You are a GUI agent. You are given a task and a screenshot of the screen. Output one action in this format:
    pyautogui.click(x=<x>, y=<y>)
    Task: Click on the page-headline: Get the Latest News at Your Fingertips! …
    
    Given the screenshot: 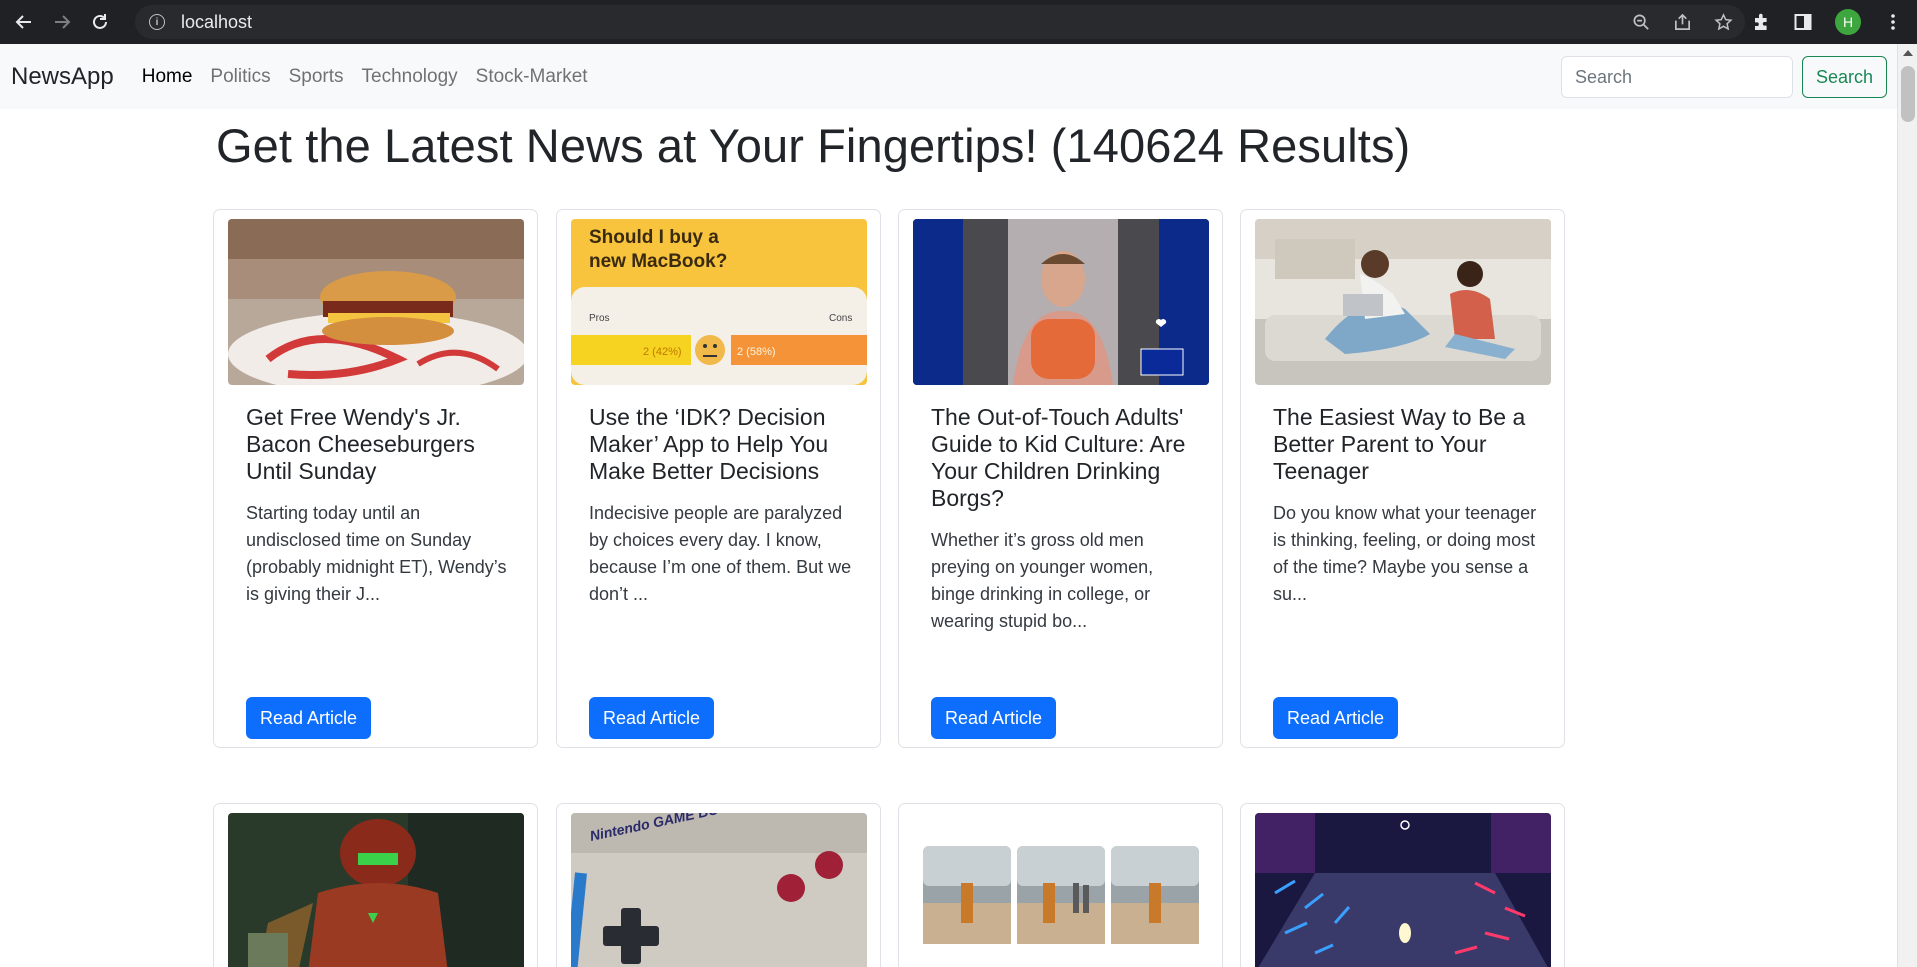 What is the action you would take?
    pyautogui.click(x=813, y=145)
    